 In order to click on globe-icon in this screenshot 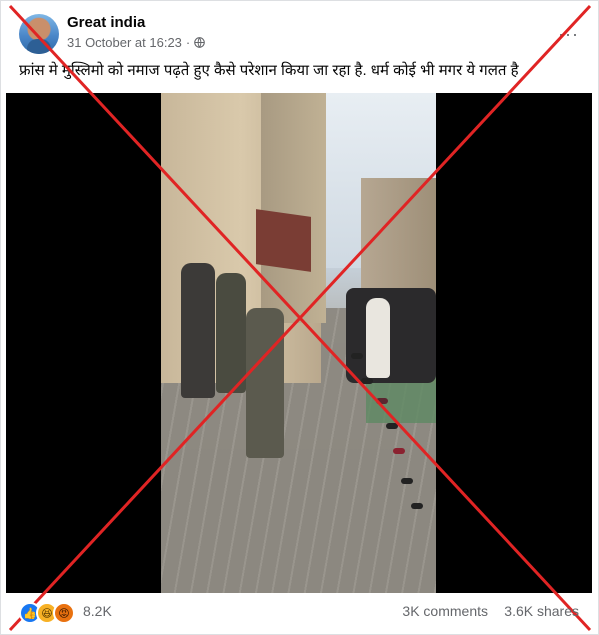, I will do `click(200, 42)`.